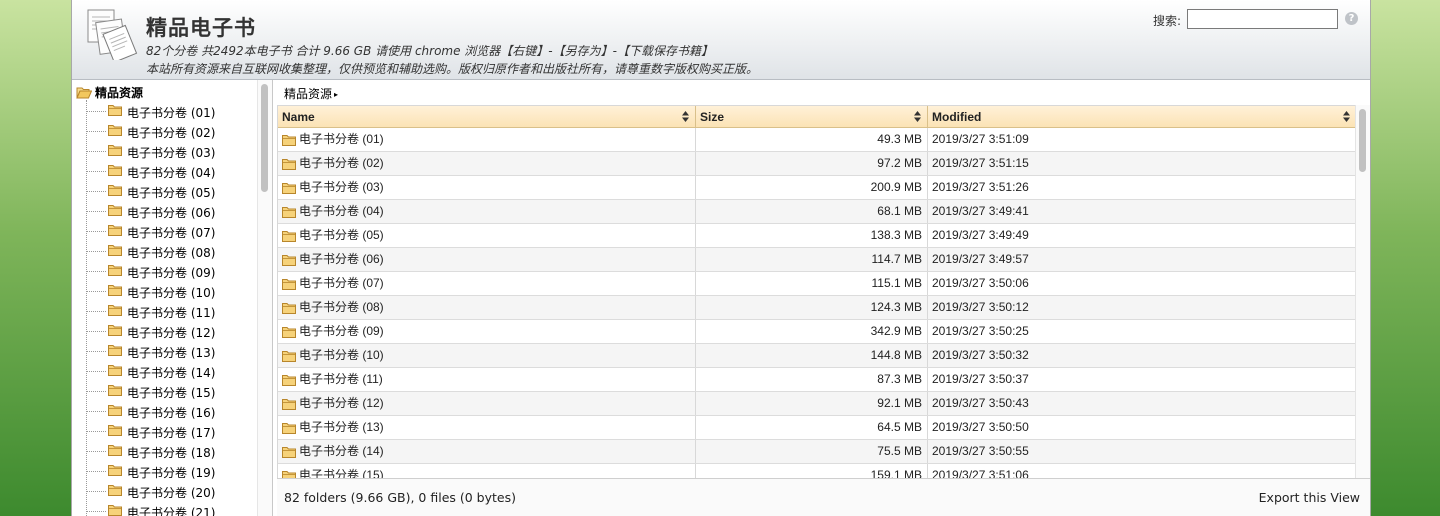 The width and height of the screenshot is (1440, 516). I want to click on folder-name: 电子书分卷 (14), so click(341, 451).